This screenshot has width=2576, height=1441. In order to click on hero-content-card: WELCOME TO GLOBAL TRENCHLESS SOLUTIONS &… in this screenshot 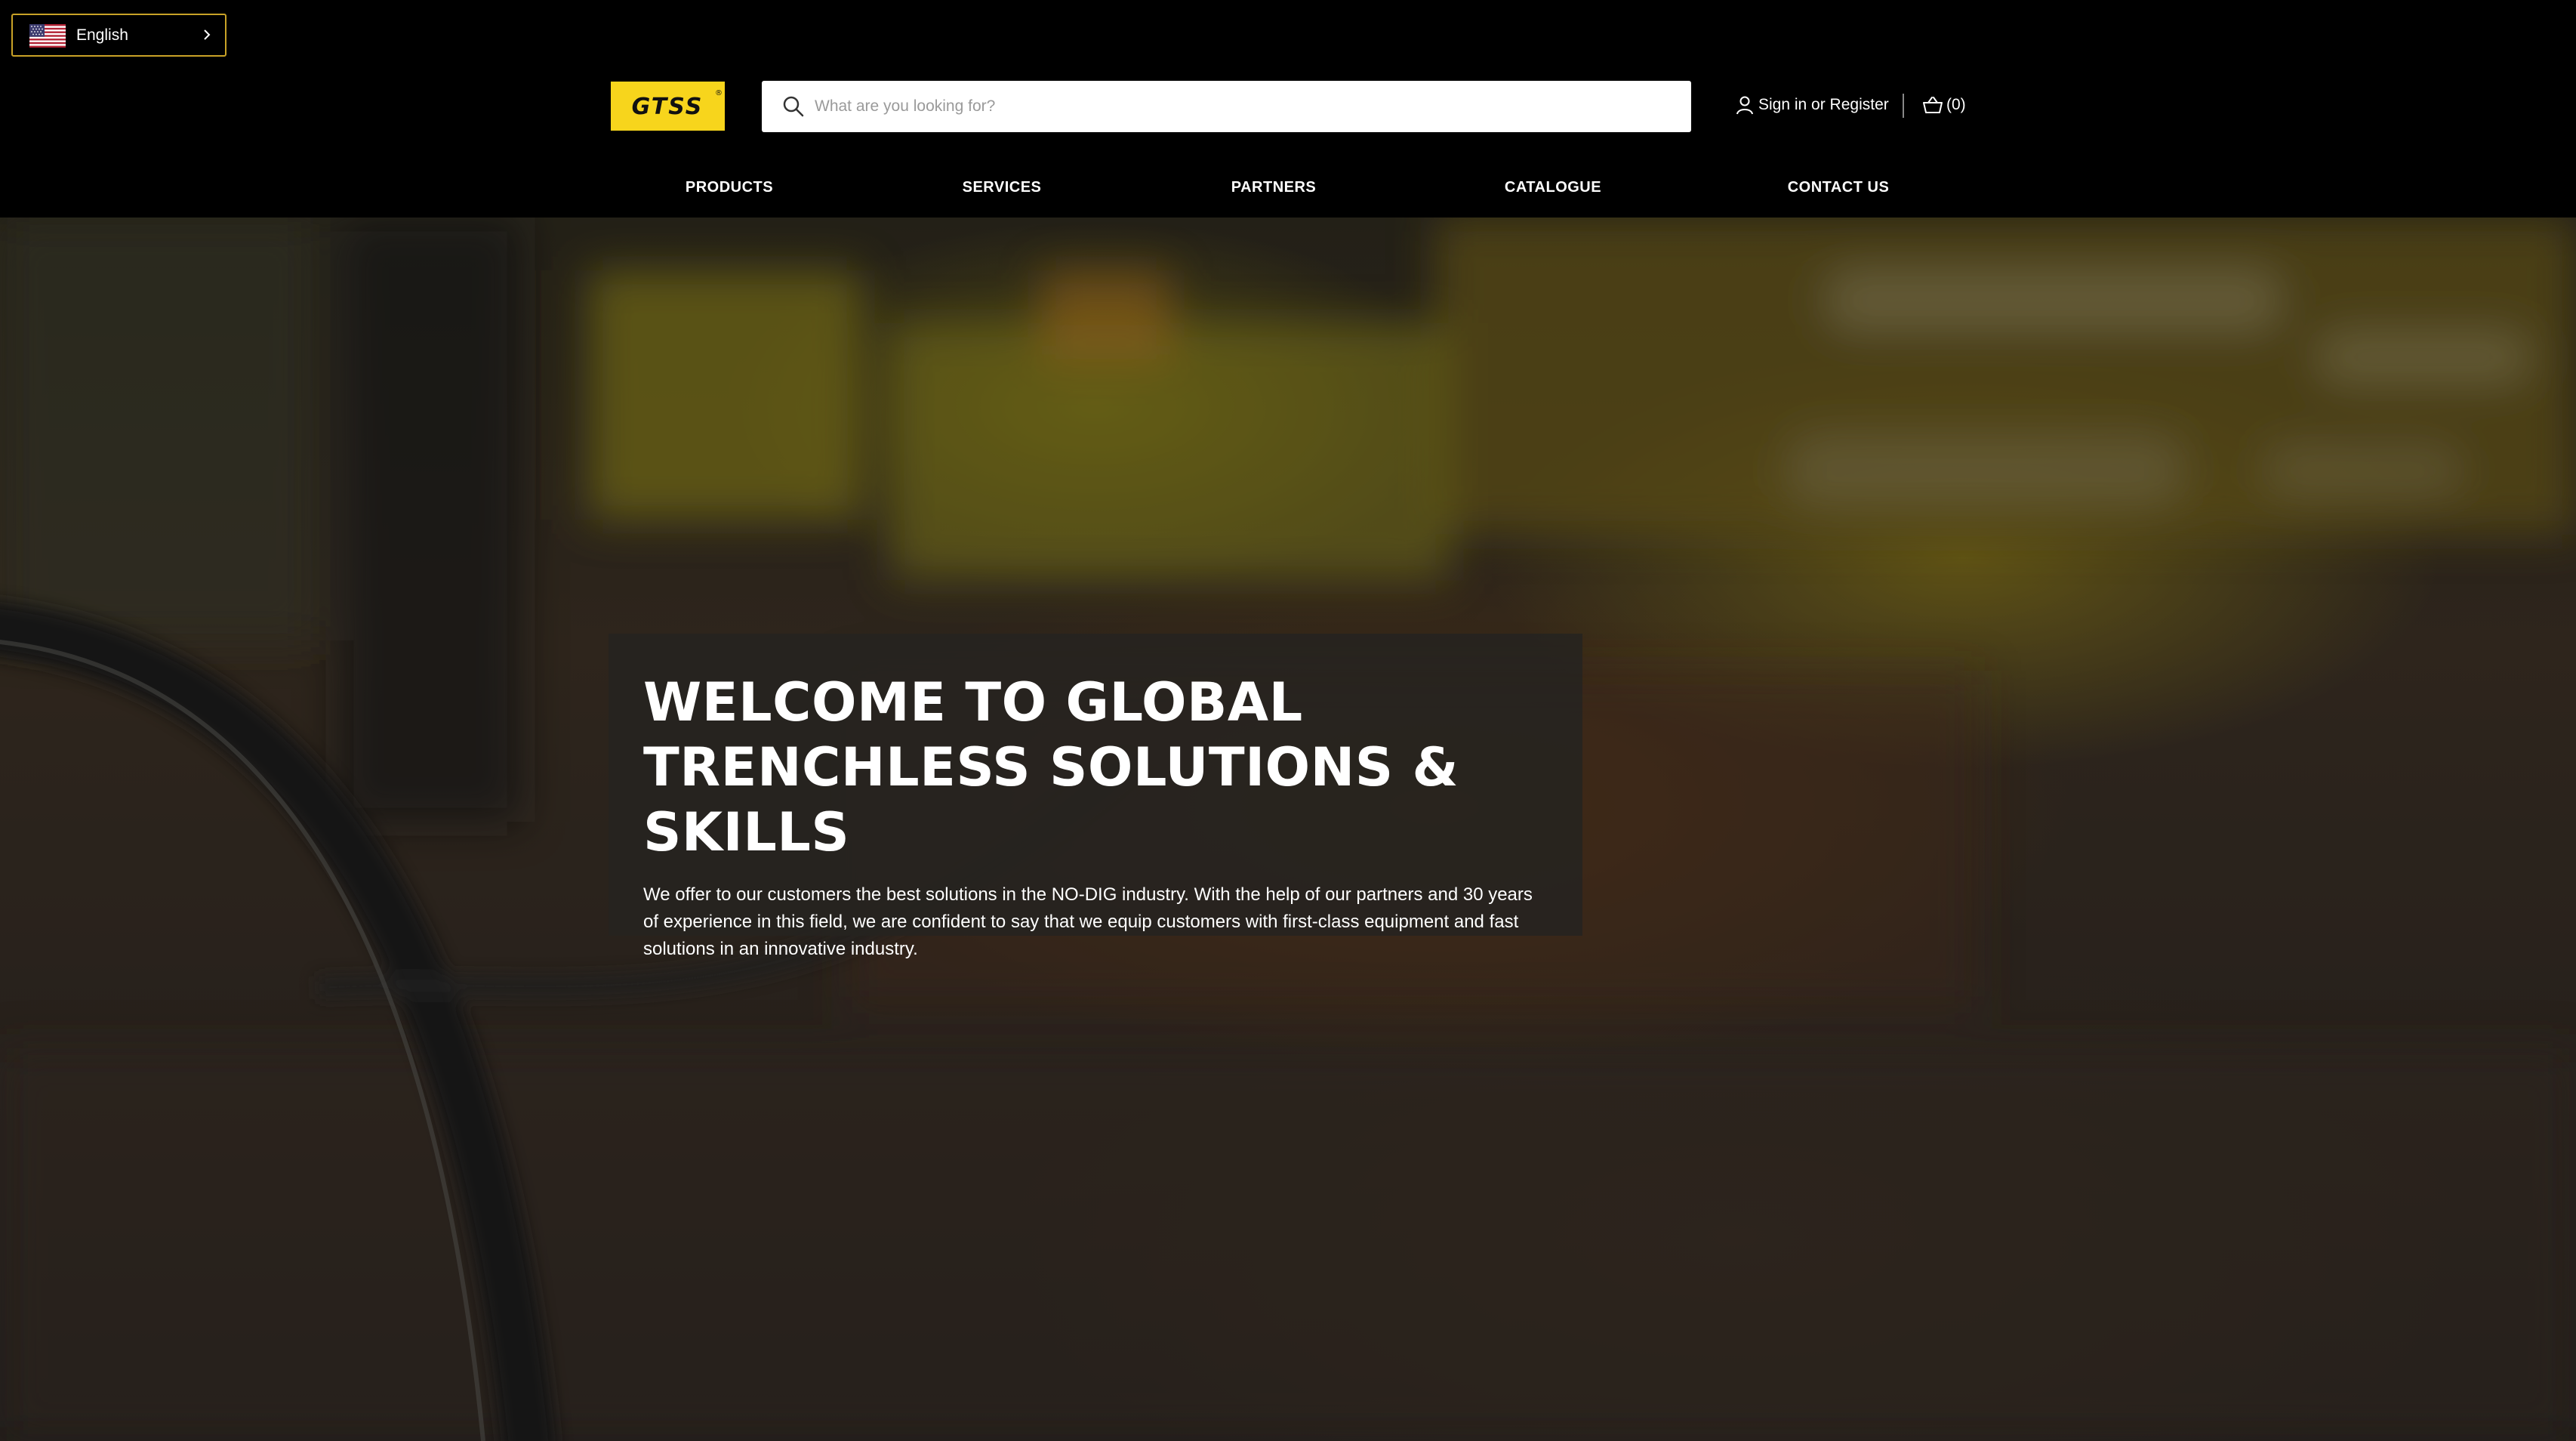, I will do `click(1095, 797)`.